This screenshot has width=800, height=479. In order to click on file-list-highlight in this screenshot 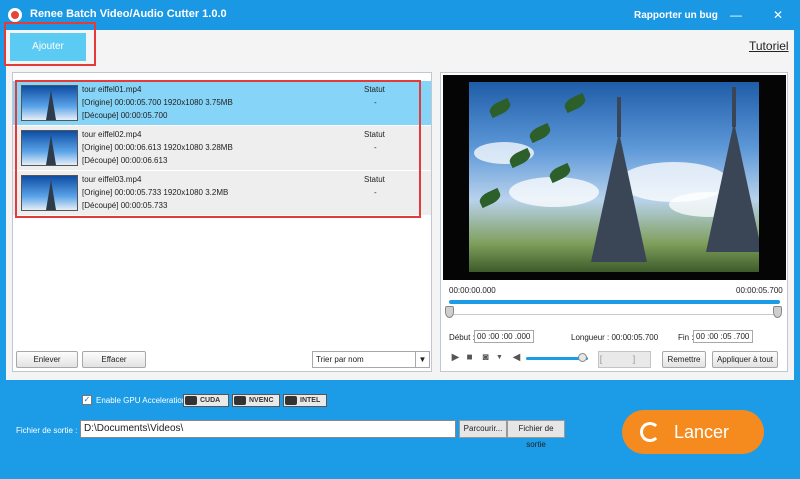, I will do `click(218, 149)`.